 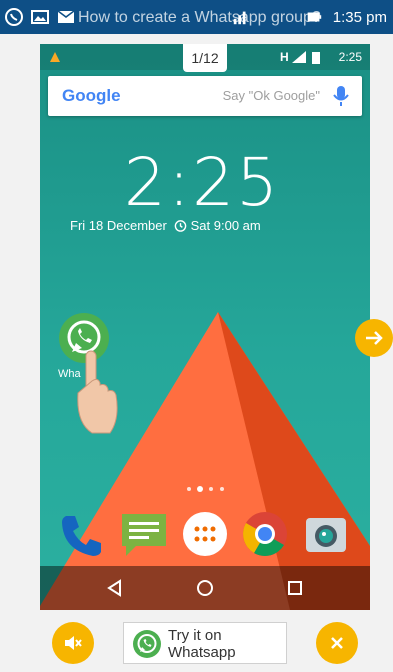 What do you see at coordinates (55, 57) in the screenshot?
I see `app-notification-icon` at bounding box center [55, 57].